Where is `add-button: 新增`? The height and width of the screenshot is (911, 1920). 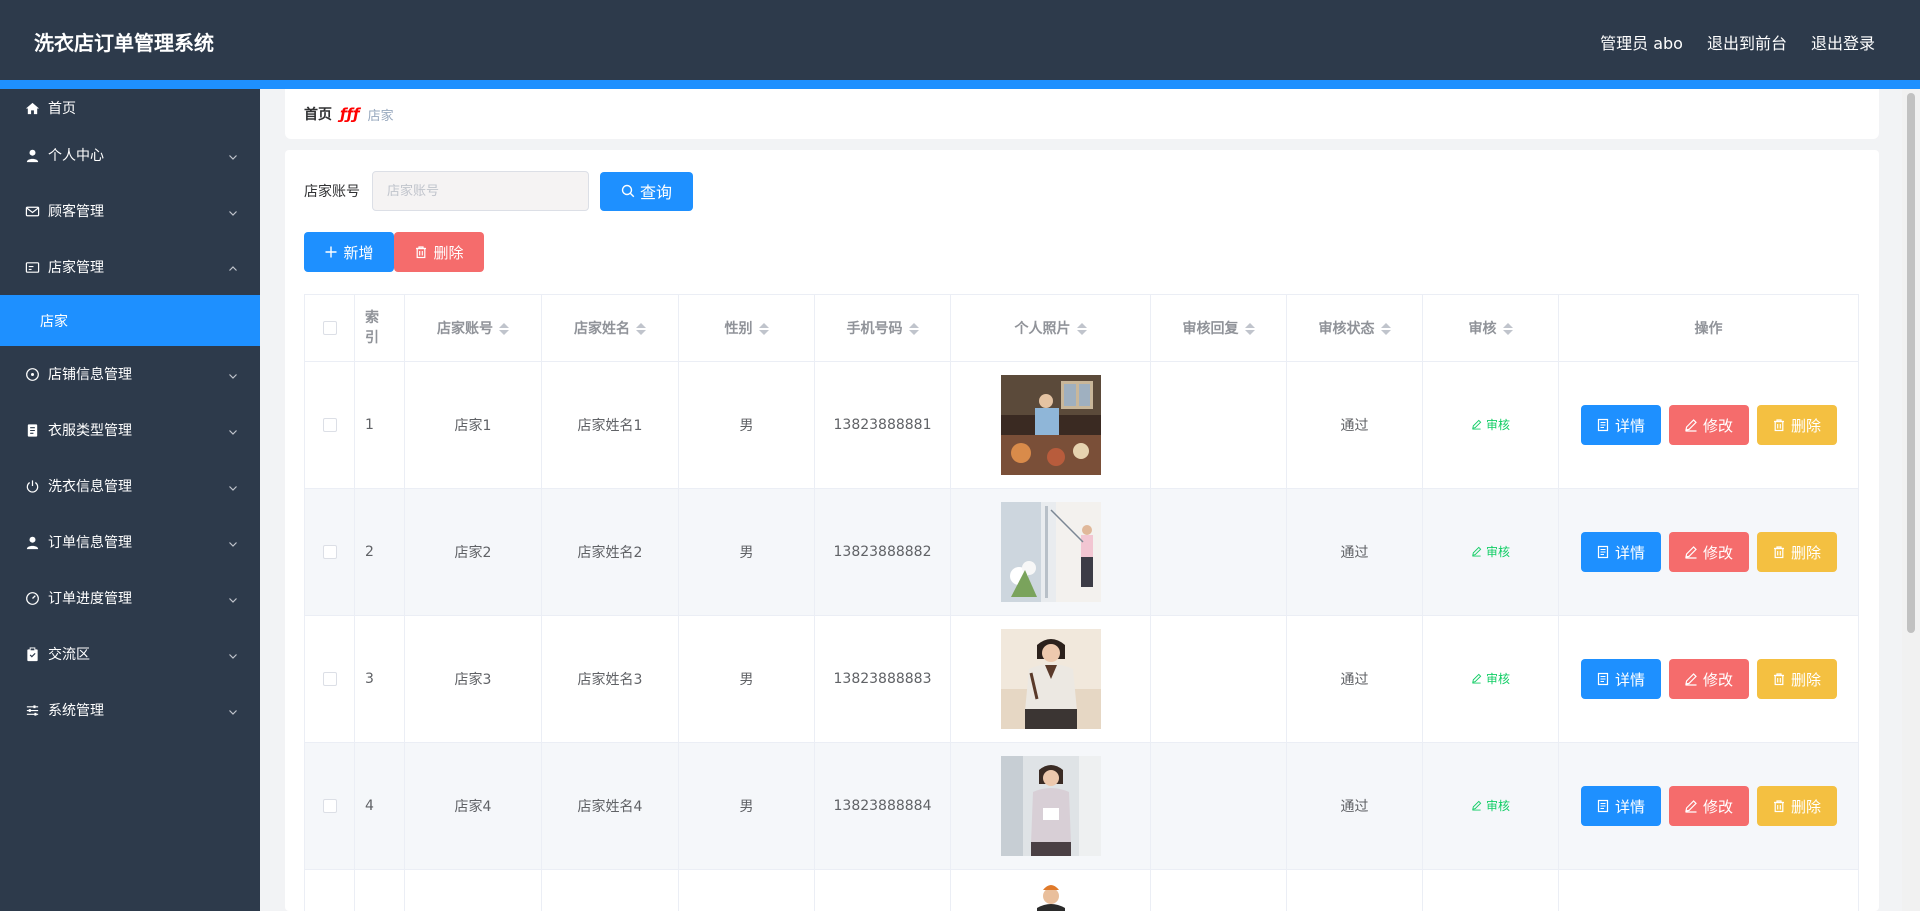
add-button: 新增 is located at coordinates (349, 252).